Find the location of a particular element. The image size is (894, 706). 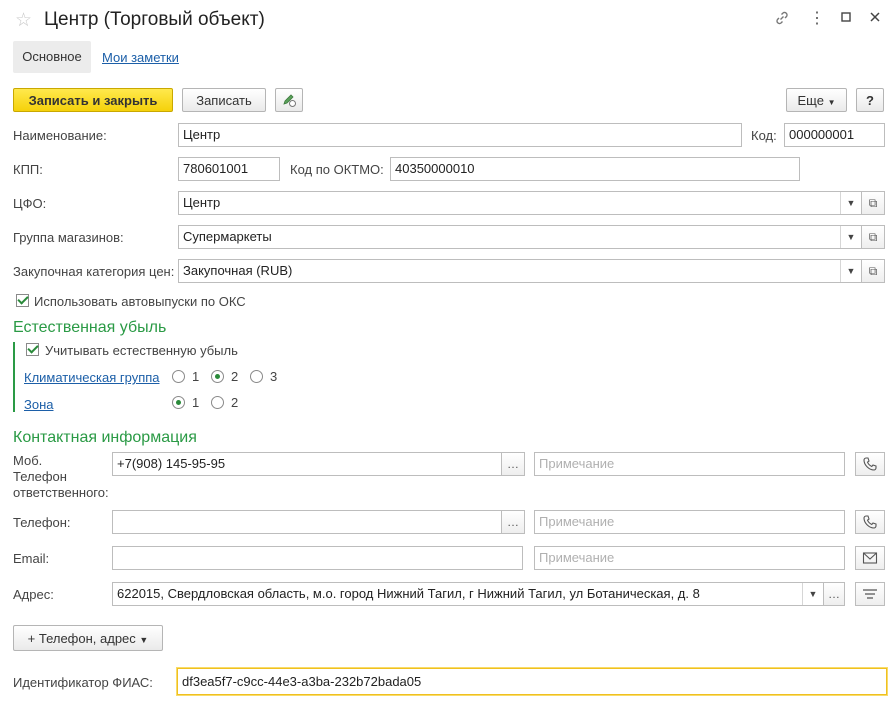

call-mobile-button is located at coordinates (870, 464).